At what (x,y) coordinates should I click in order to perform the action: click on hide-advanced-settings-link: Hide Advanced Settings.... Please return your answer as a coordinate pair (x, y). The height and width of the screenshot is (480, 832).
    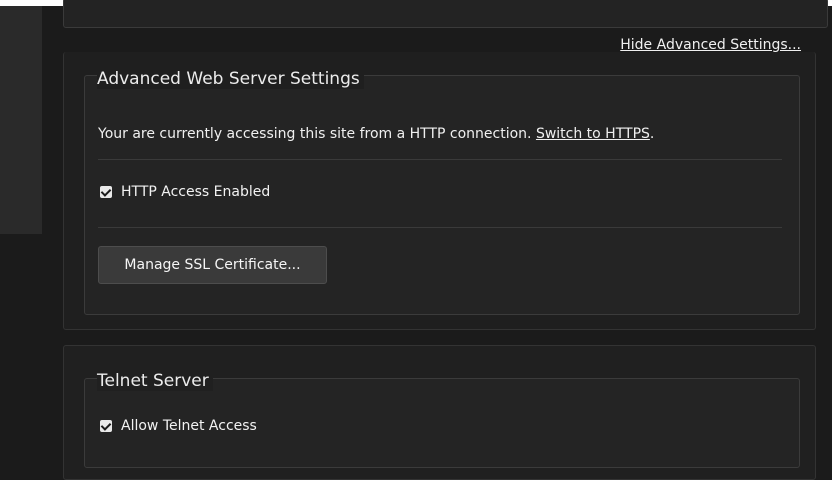
    Looking at the image, I should click on (710, 45).